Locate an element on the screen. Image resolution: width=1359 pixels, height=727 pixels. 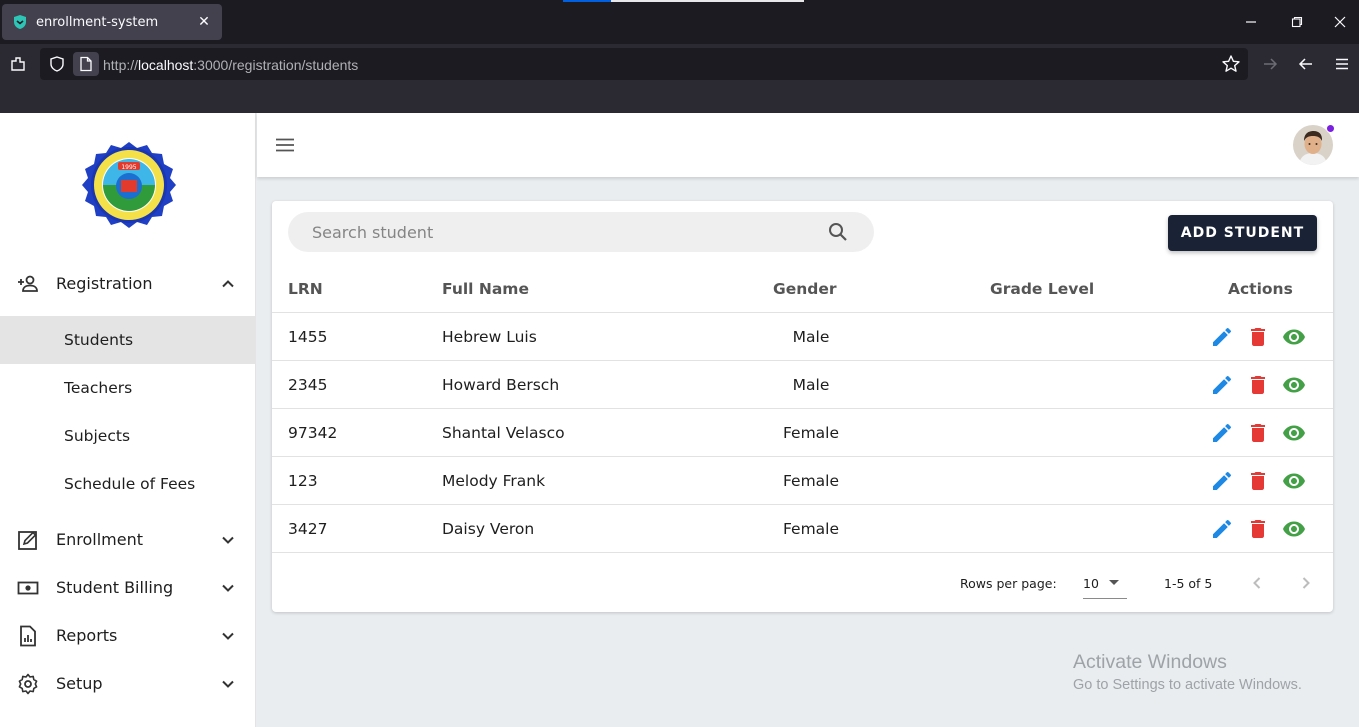
nav-teachers-label: Teachers is located at coordinates (98, 388).